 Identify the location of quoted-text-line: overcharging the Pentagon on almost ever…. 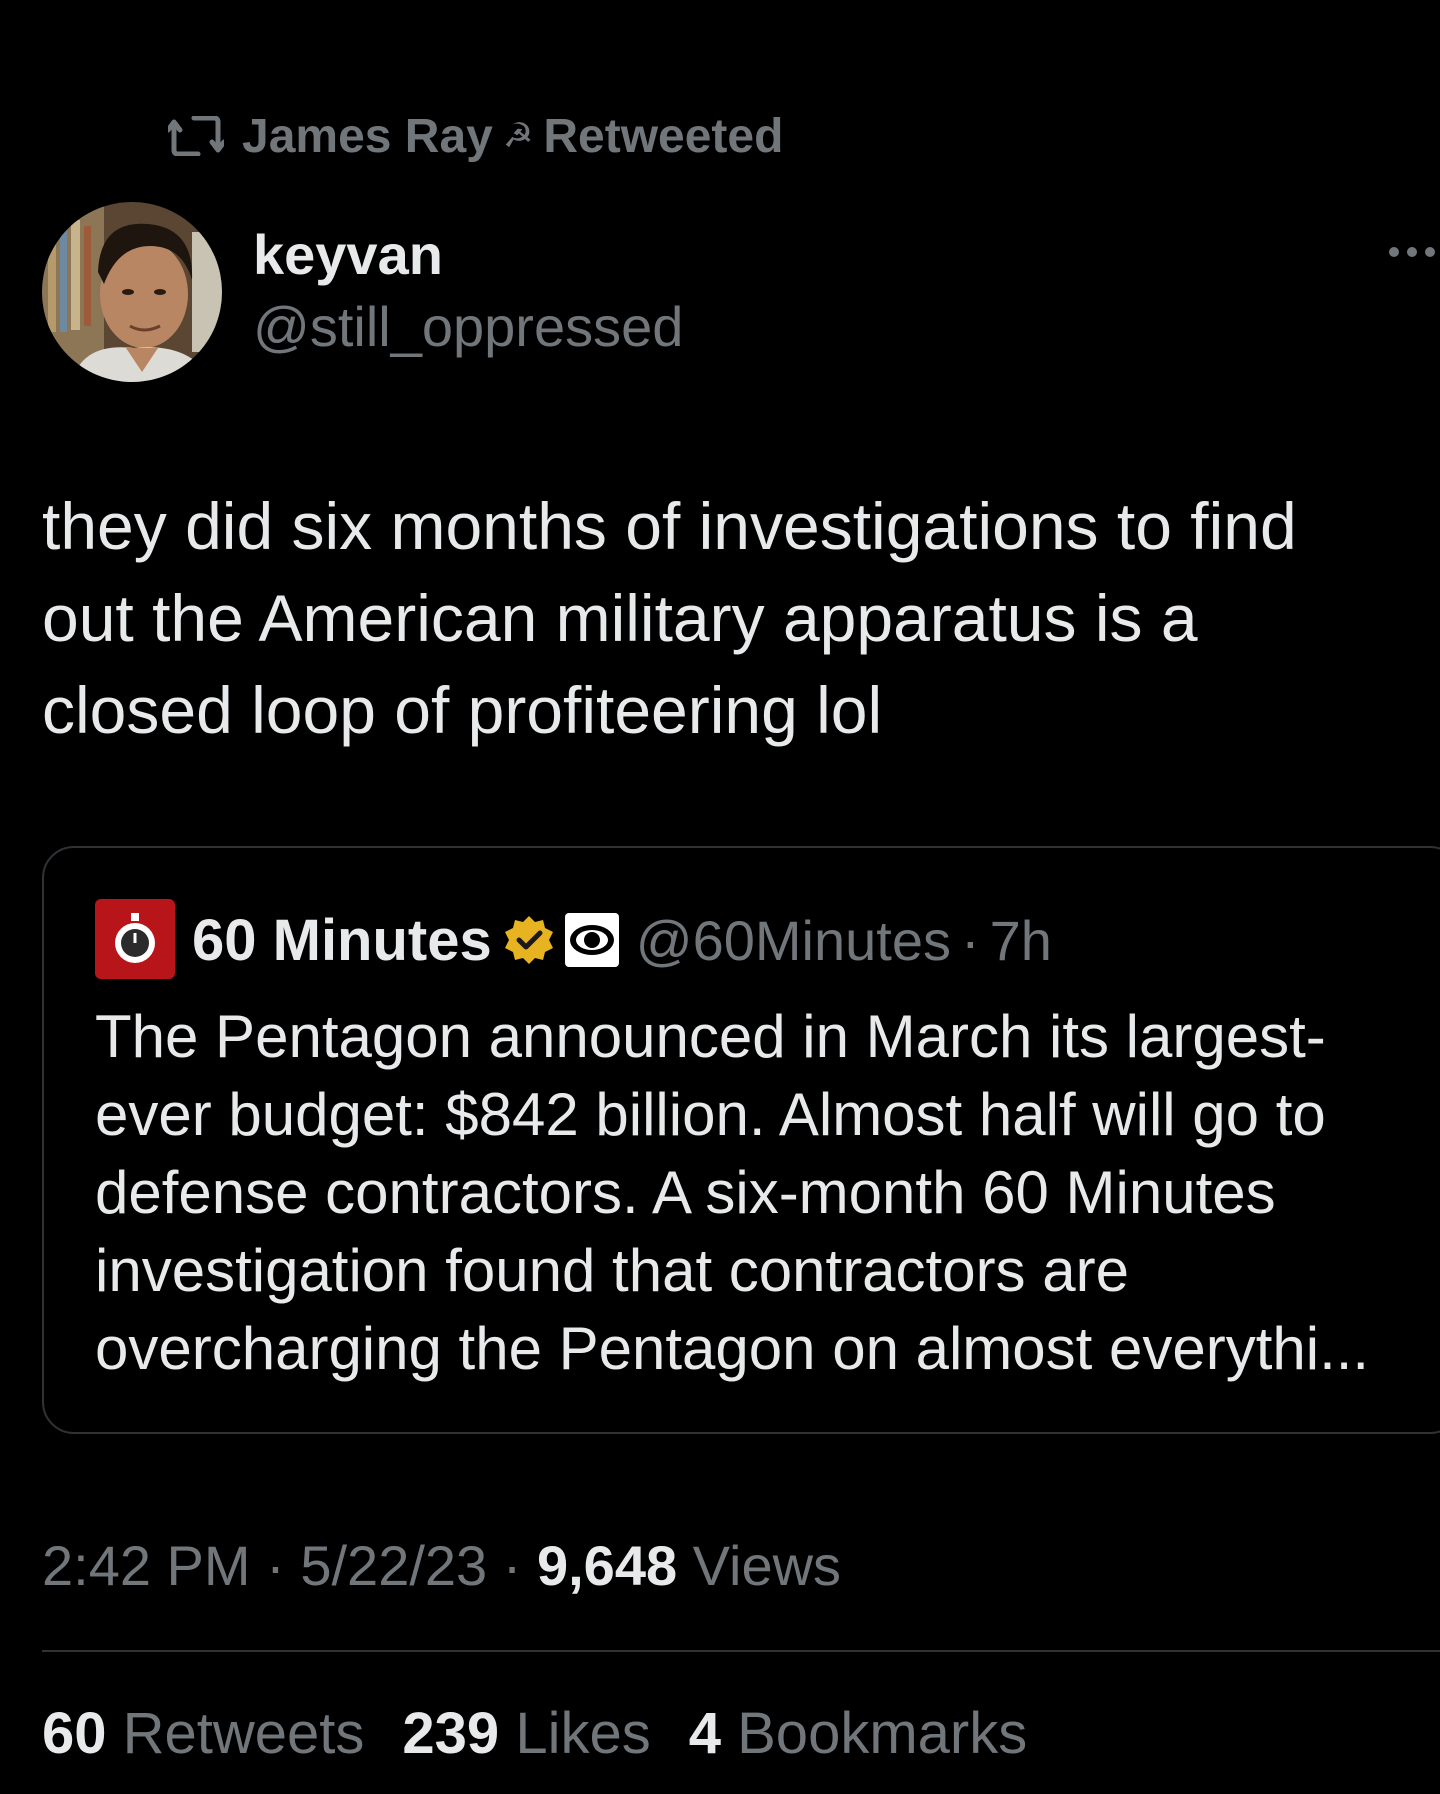
(732, 1348).